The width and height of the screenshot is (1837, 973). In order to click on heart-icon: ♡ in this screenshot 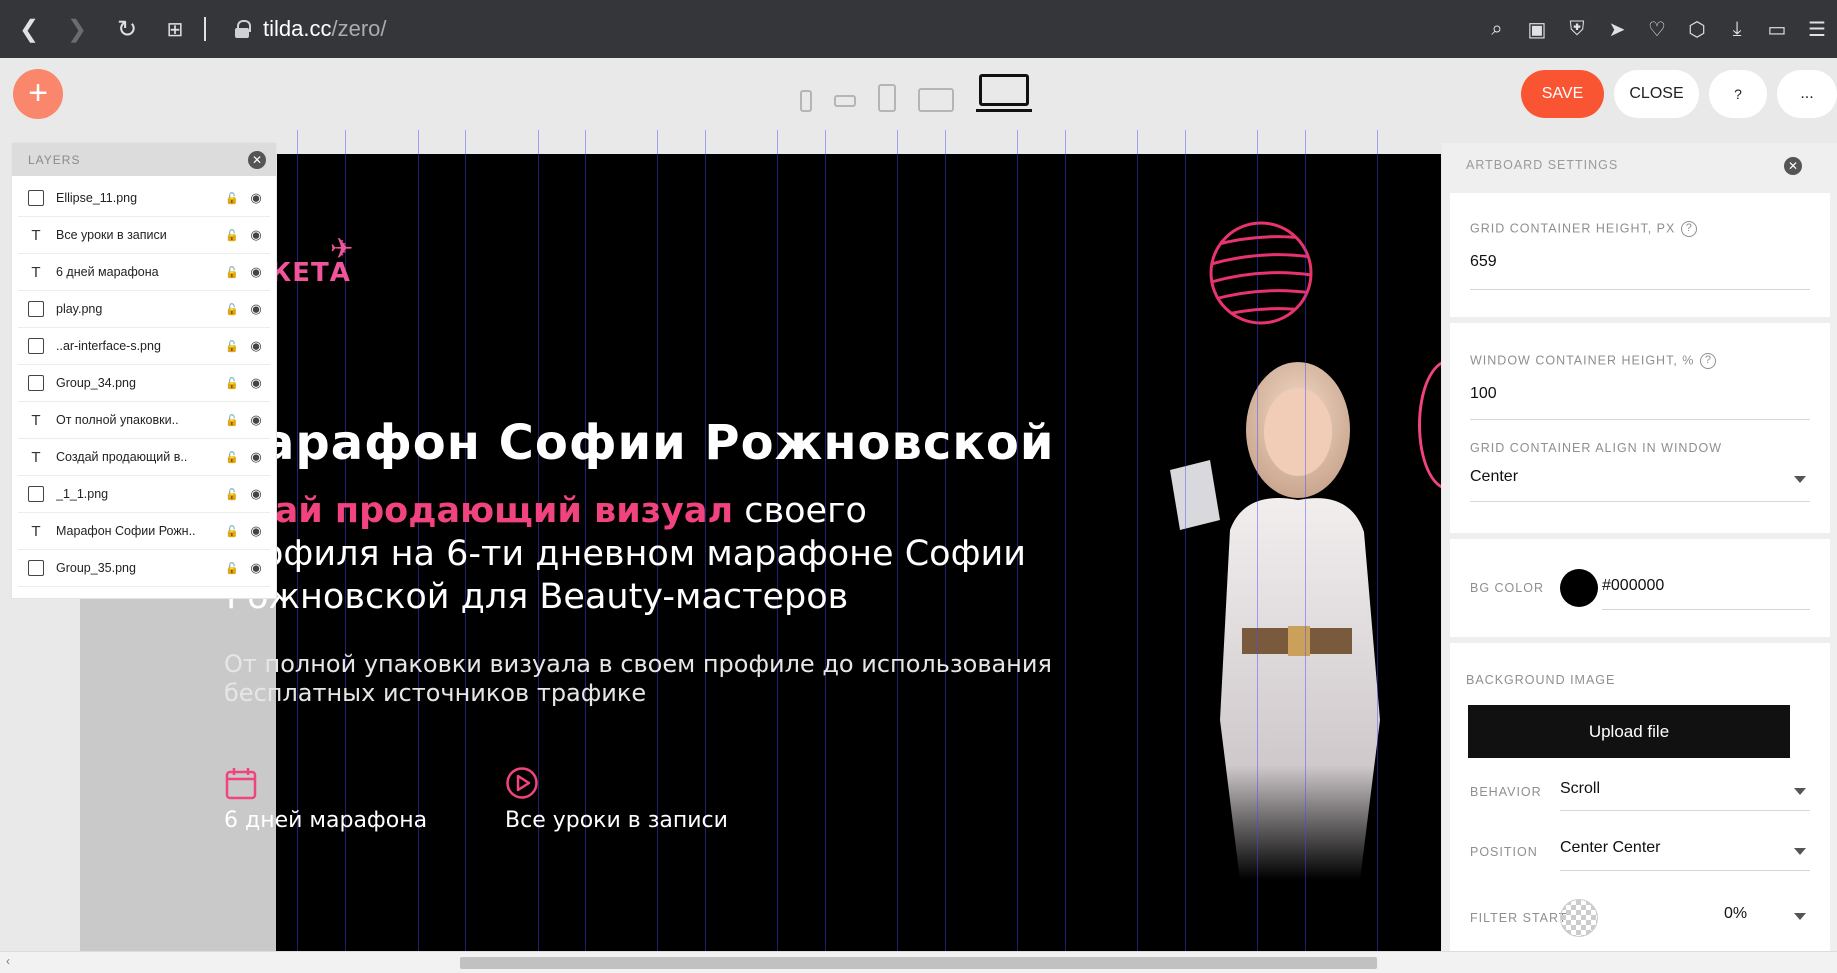, I will do `click(1657, 29)`.